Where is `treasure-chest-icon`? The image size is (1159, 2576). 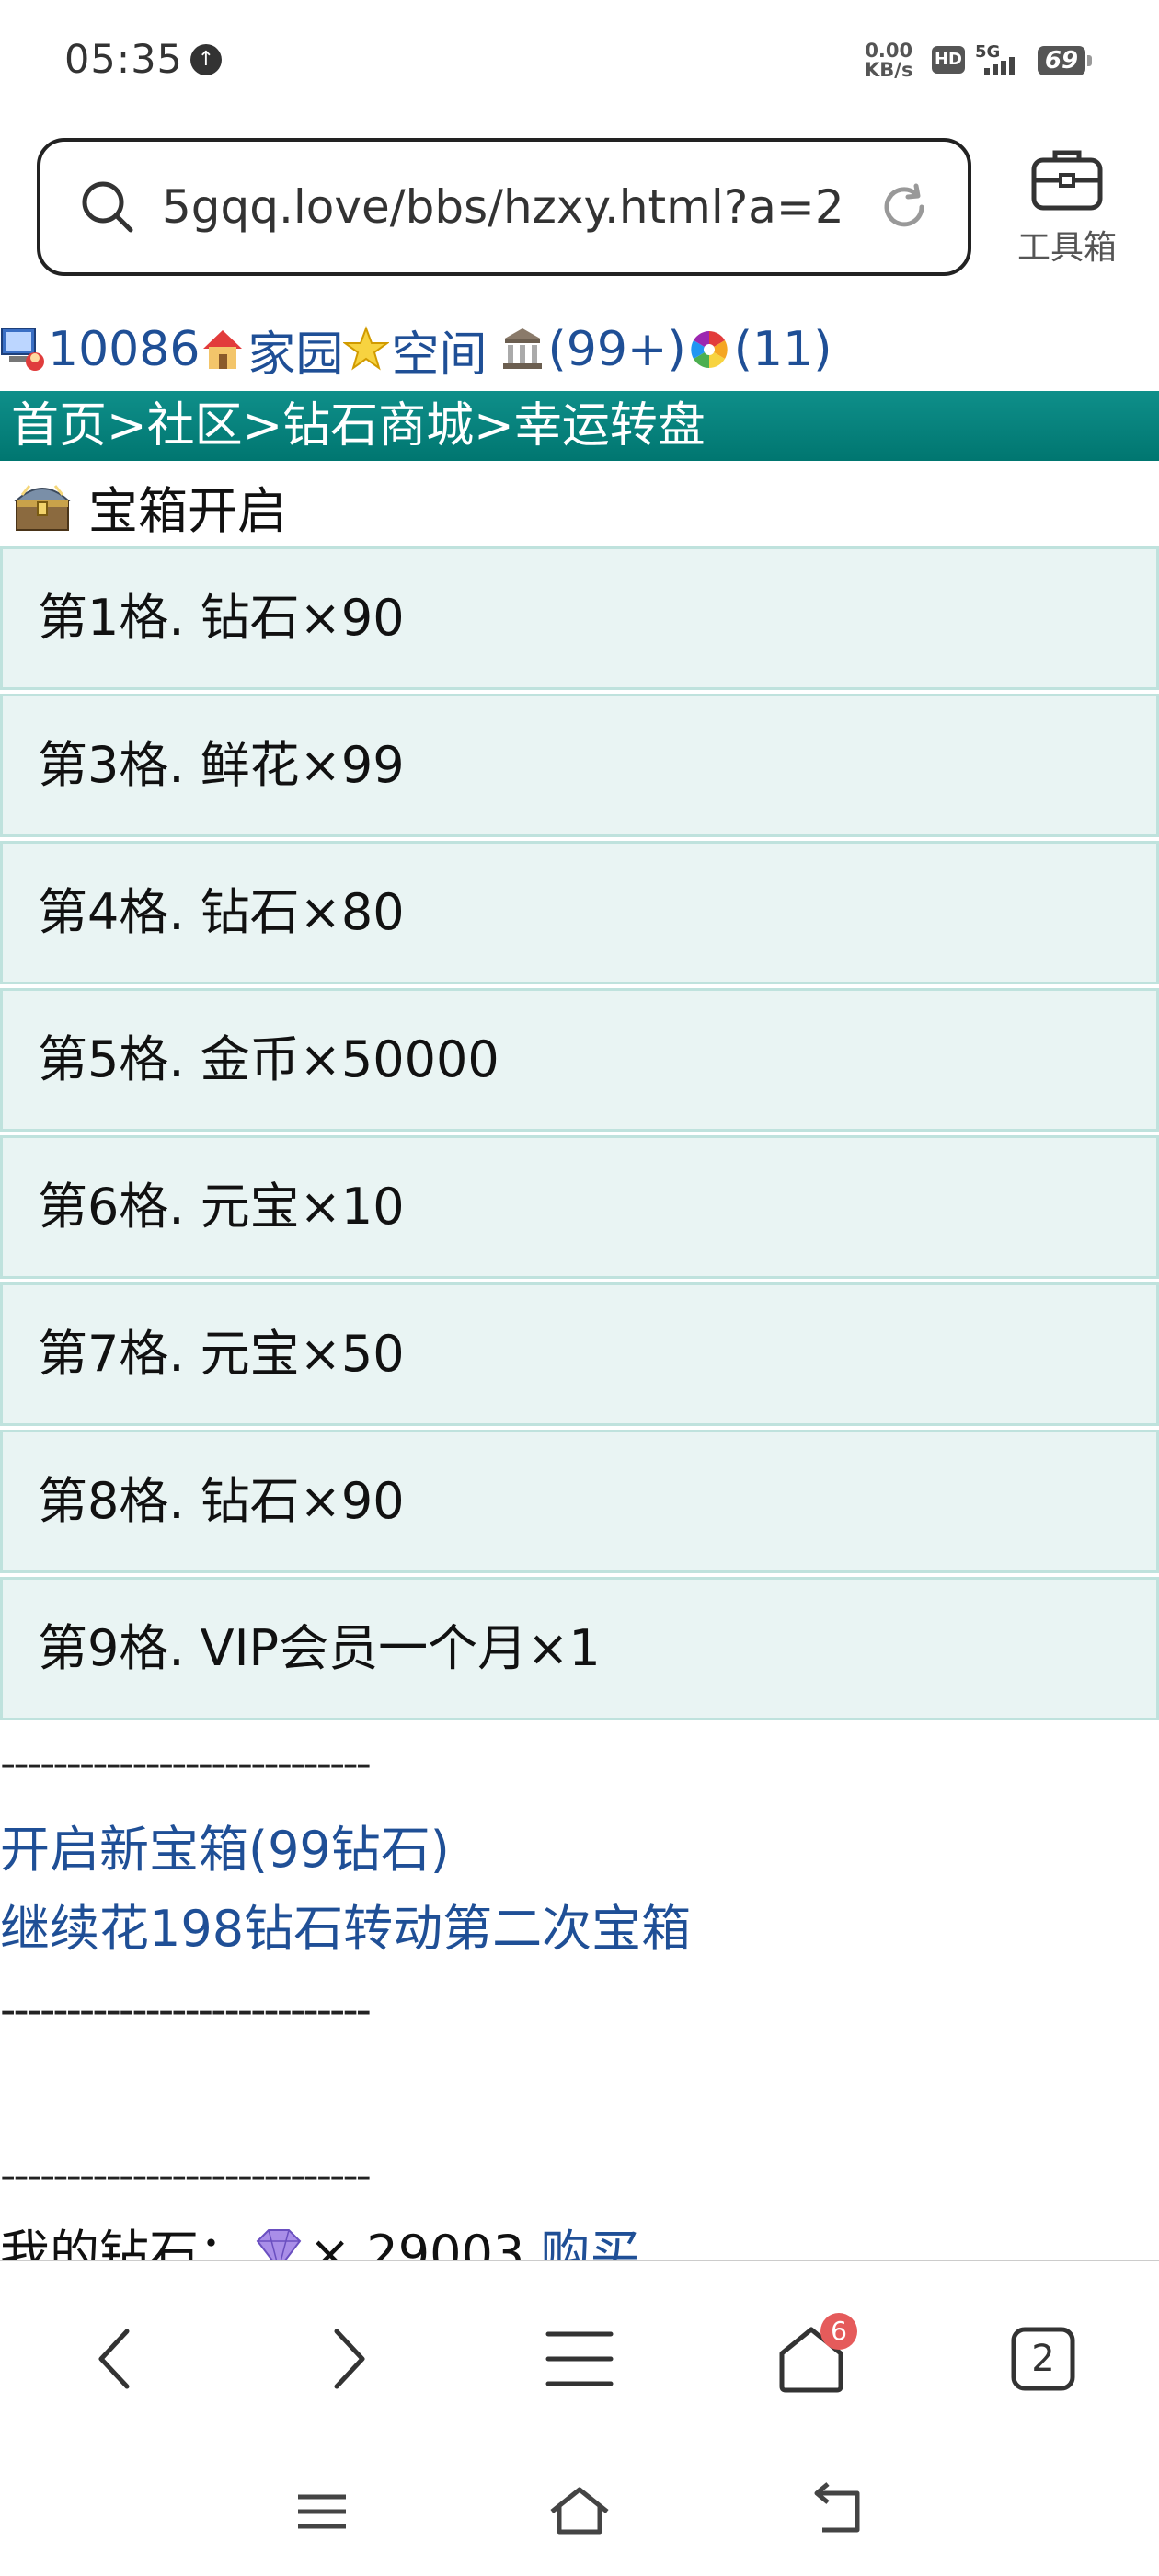
treasure-chest-icon is located at coordinates (42, 508).